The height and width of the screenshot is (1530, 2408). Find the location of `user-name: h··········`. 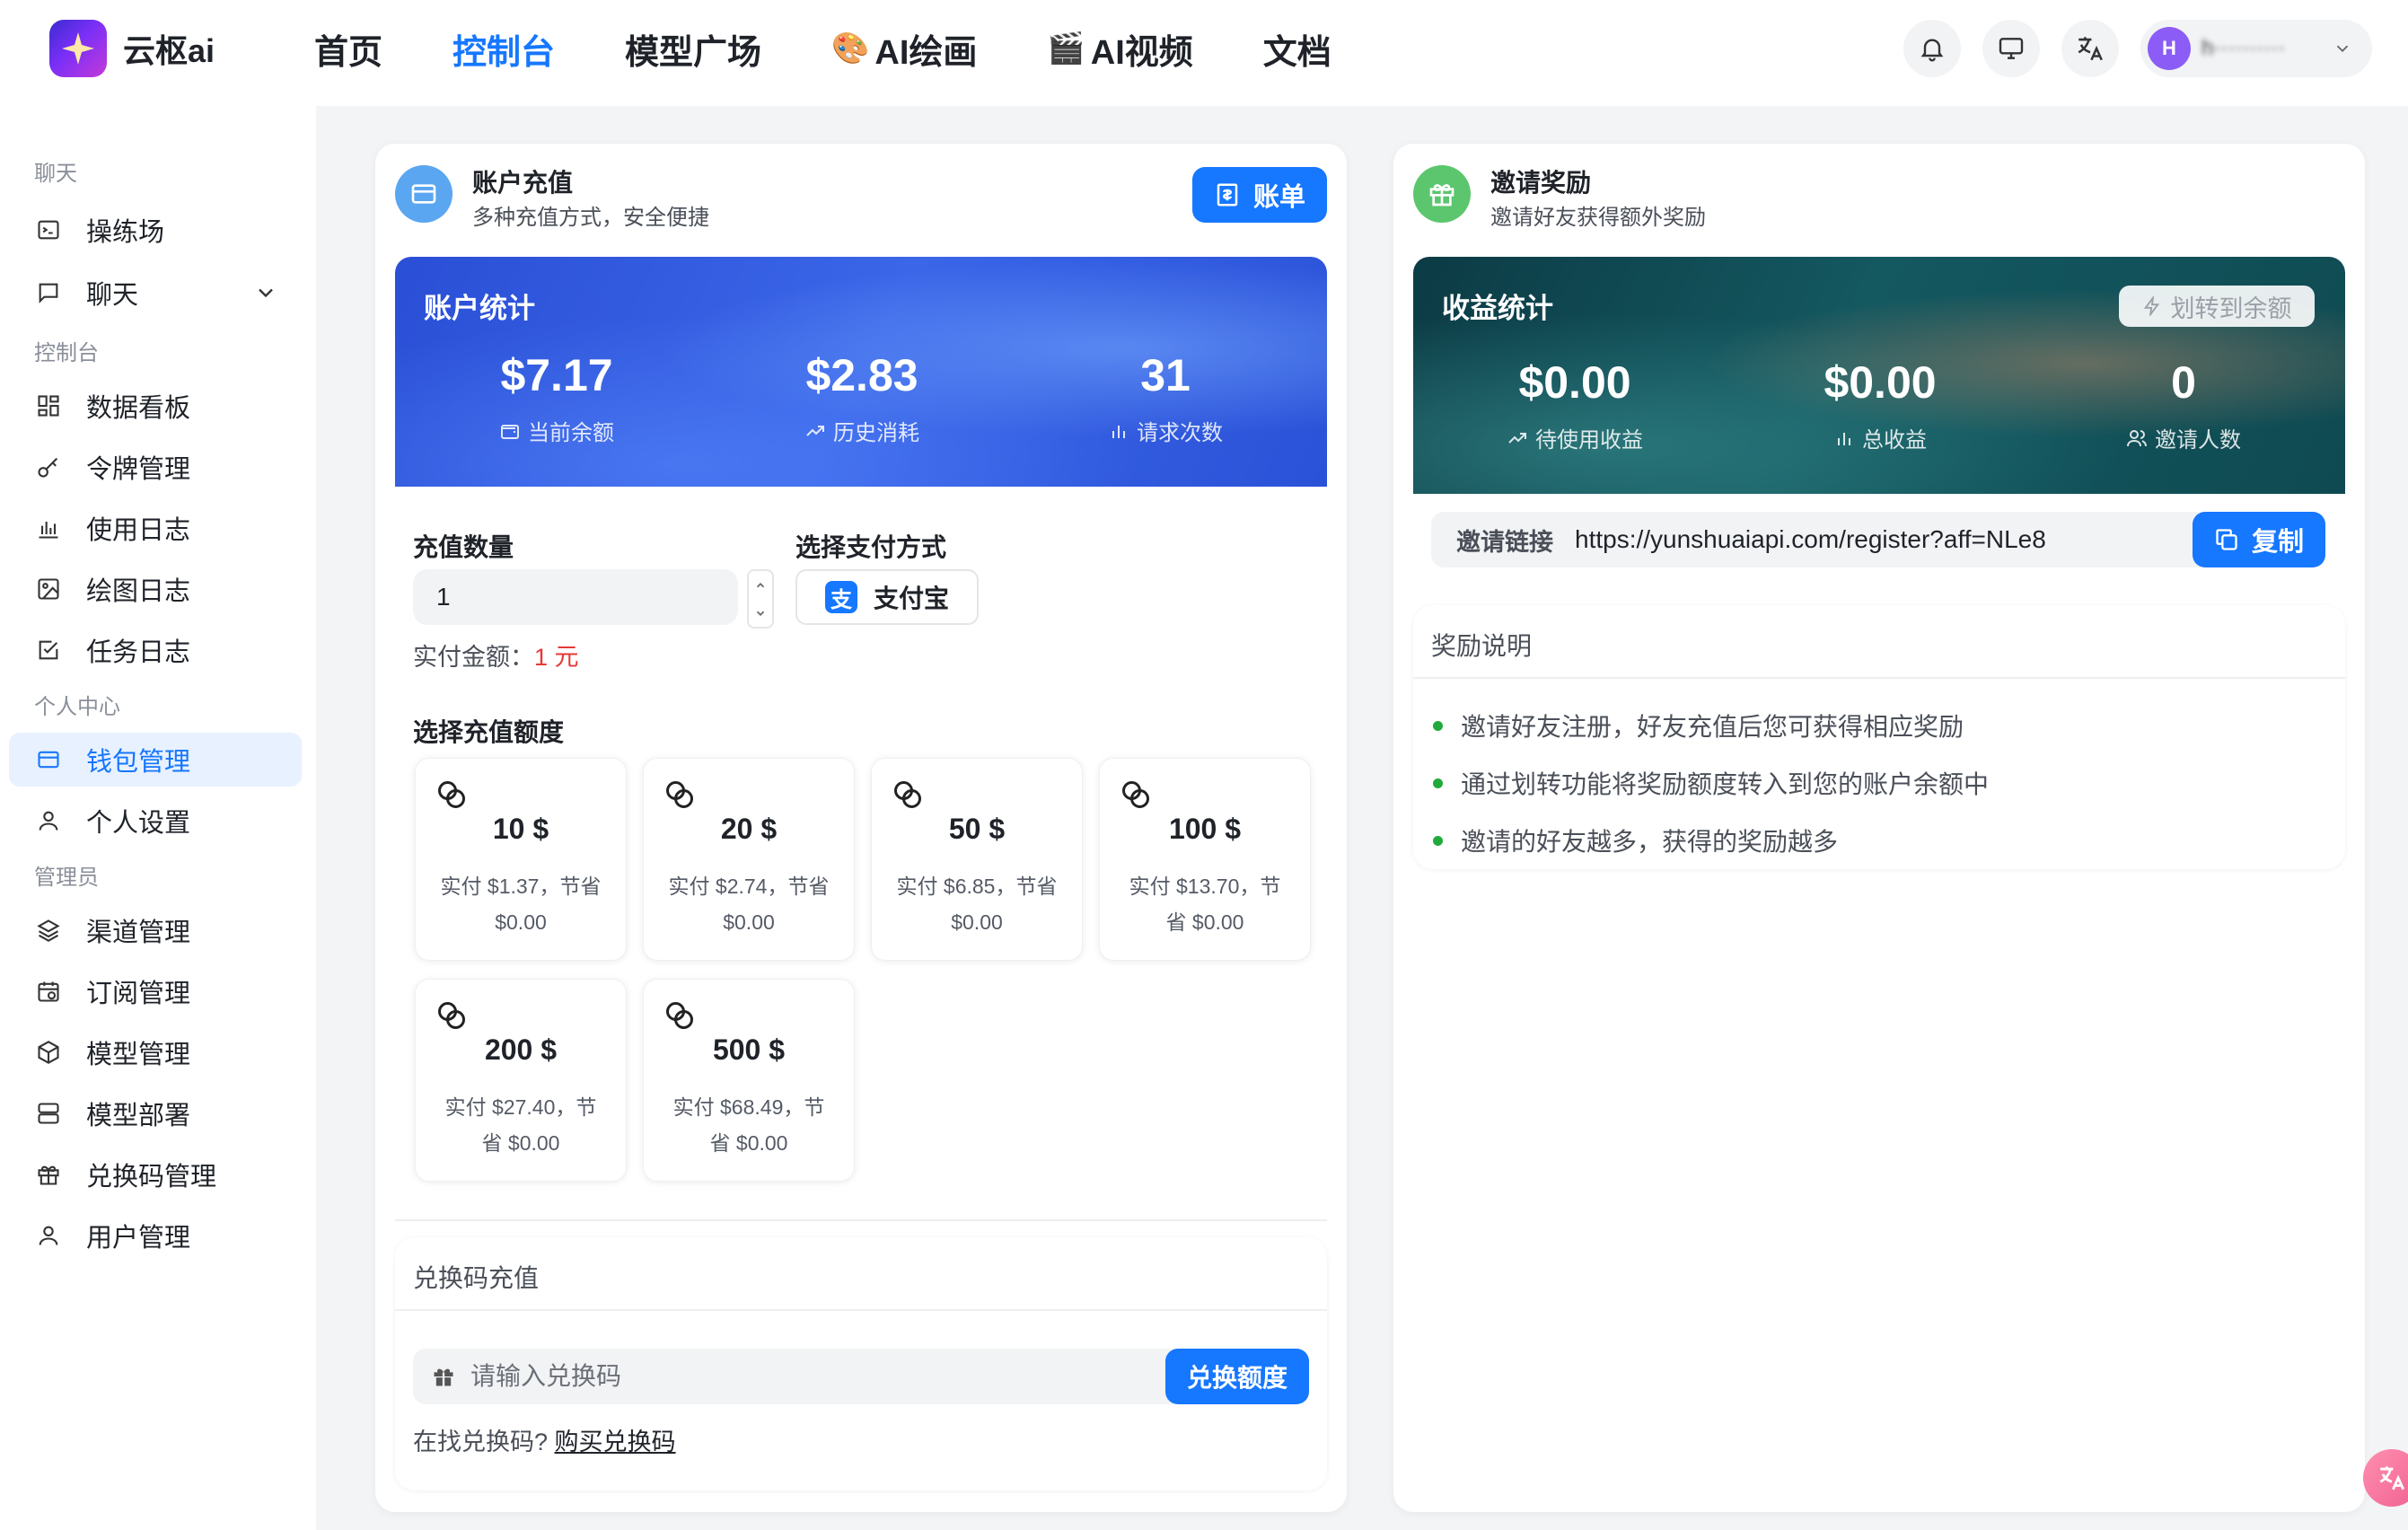

user-name: h·········· is located at coordinates (2243, 48).